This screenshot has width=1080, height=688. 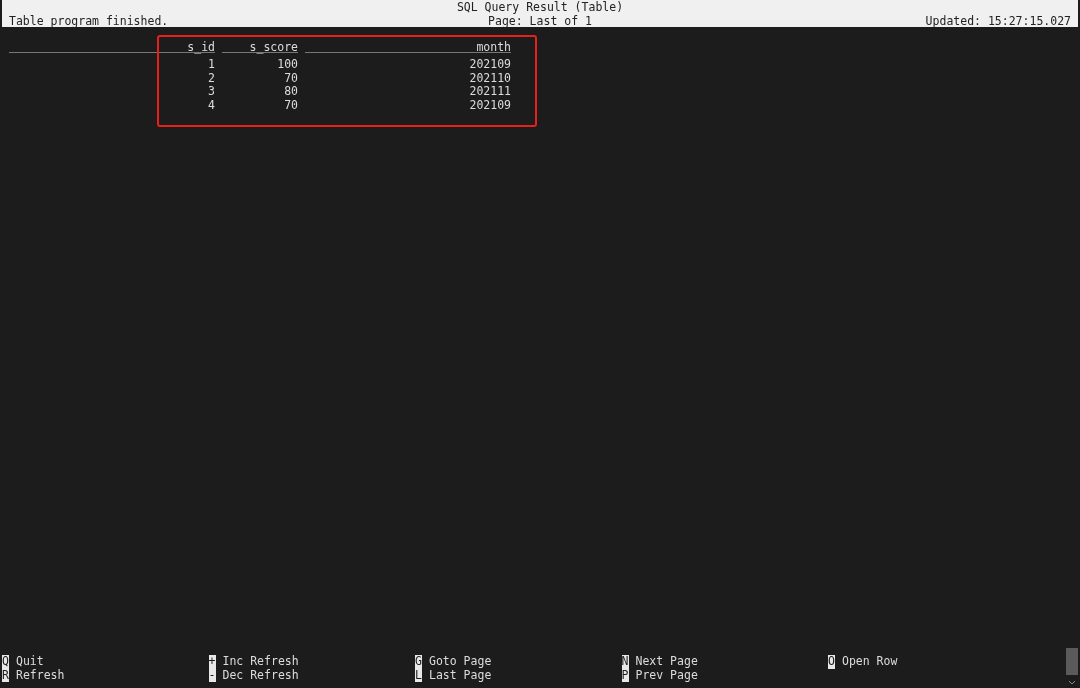 I want to click on shortcut-label: Open Row, so click(x=870, y=662).